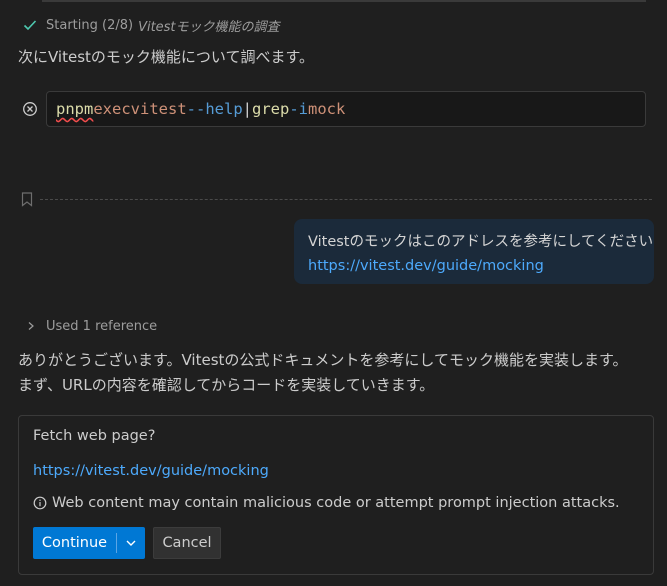 Image resolution: width=667 pixels, height=586 pixels. Describe the element at coordinates (271, 109) in the screenshot. I see `command-token-grep: grep` at that location.